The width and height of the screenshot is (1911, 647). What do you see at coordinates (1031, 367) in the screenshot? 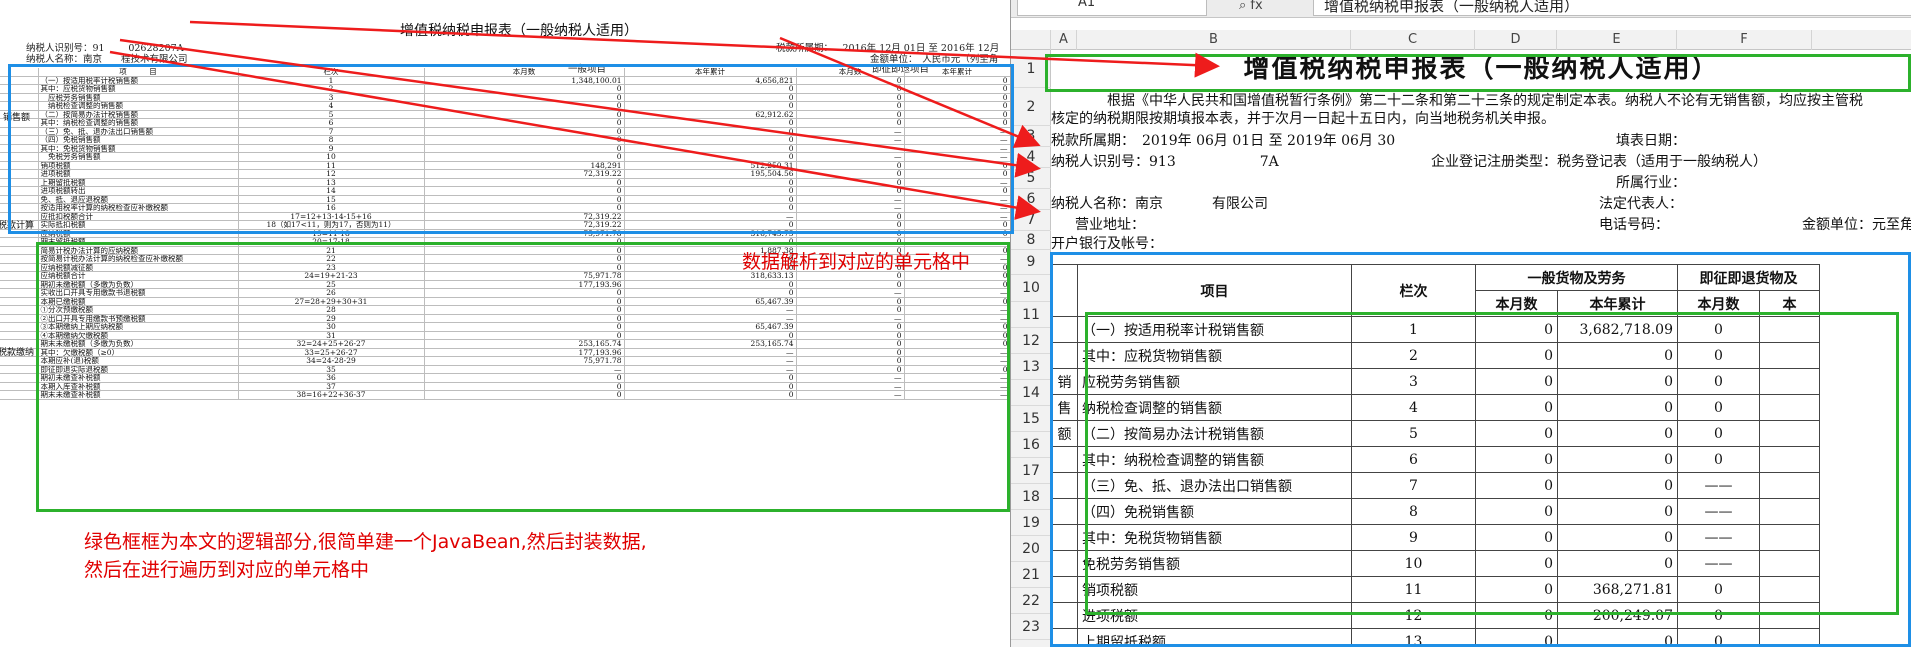
I see `row-header-13: 13` at bounding box center [1031, 367].